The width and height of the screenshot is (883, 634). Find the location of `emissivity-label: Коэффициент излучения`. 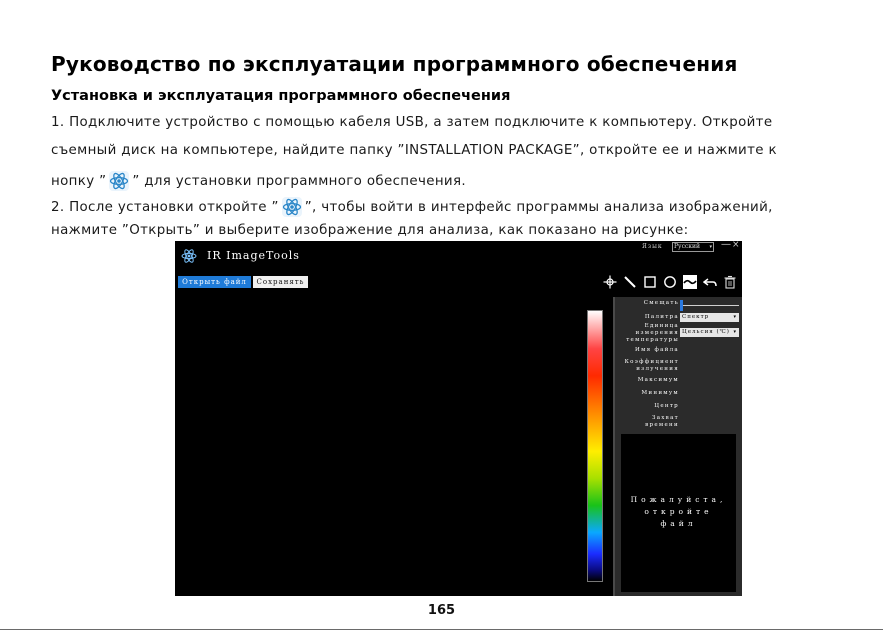

emissivity-label: Коэффициент излучения is located at coordinates (652, 366).